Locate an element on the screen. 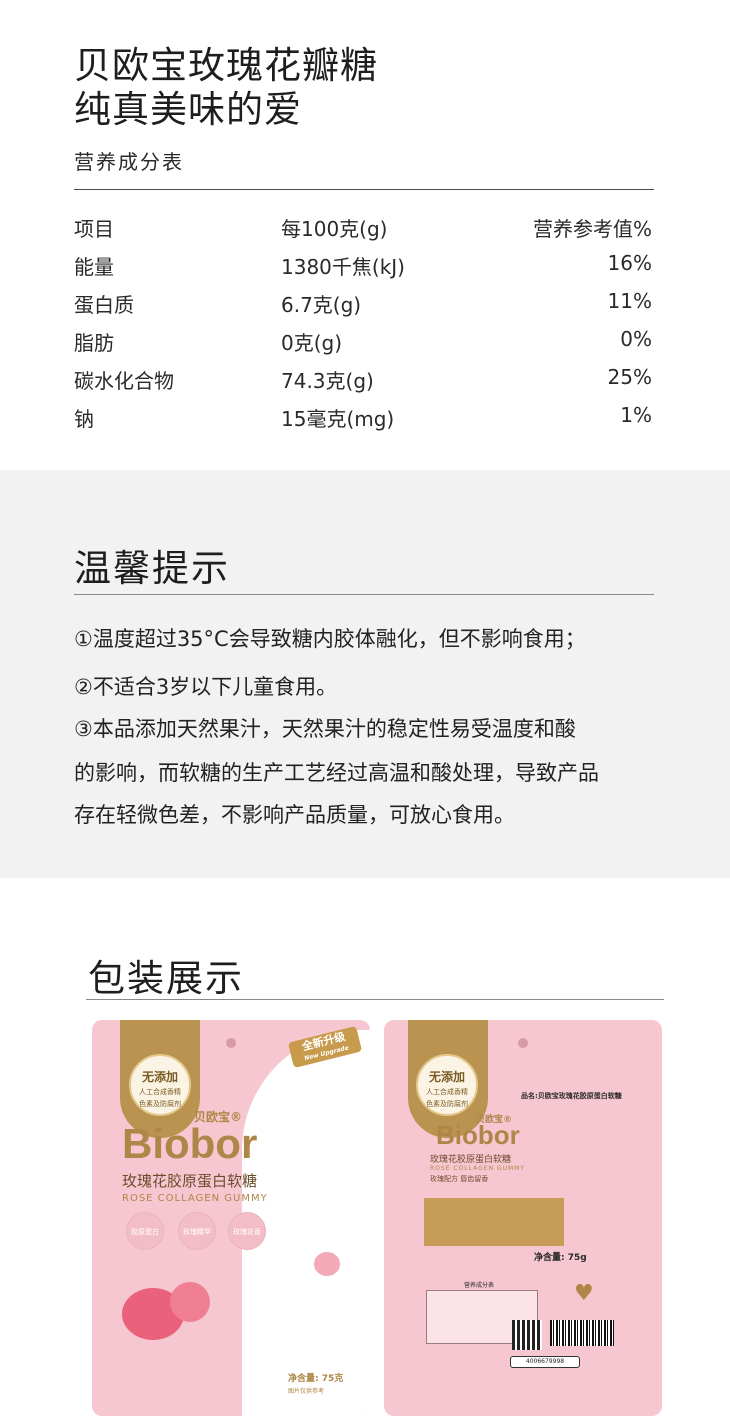  hotline-number: 4006679998 is located at coordinates (545, 1362).